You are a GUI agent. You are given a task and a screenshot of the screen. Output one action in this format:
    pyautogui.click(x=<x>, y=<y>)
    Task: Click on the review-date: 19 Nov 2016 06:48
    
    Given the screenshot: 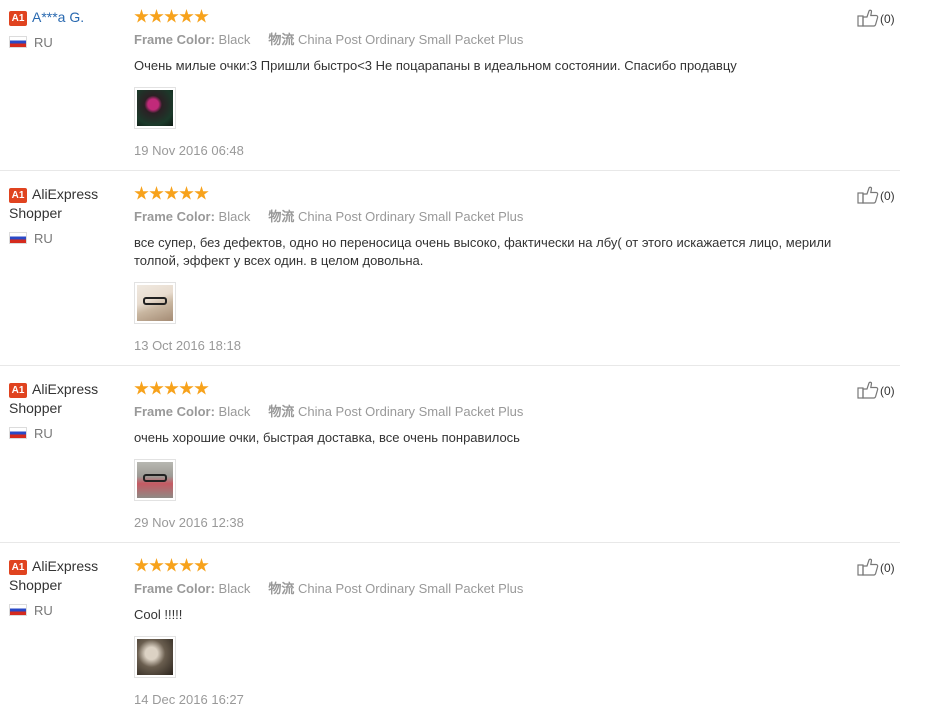 What is the action you would take?
    pyautogui.click(x=189, y=150)
    